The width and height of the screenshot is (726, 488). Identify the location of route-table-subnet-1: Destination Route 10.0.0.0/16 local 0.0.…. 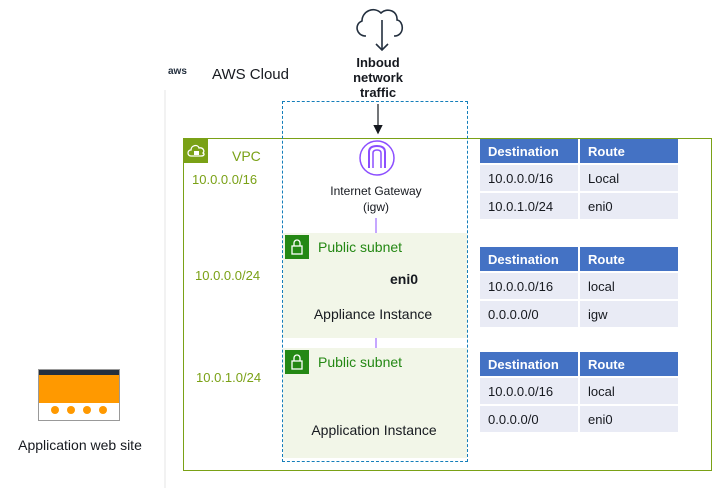
(579, 287).